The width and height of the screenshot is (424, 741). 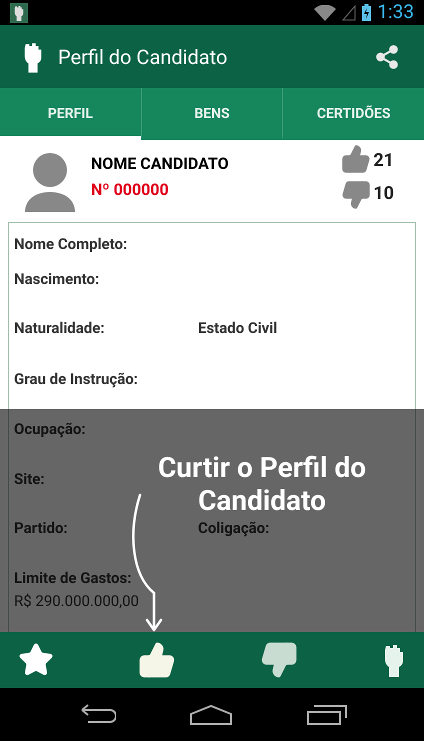 I want to click on candidate-name: NOME CANDIDATO, so click(x=160, y=164).